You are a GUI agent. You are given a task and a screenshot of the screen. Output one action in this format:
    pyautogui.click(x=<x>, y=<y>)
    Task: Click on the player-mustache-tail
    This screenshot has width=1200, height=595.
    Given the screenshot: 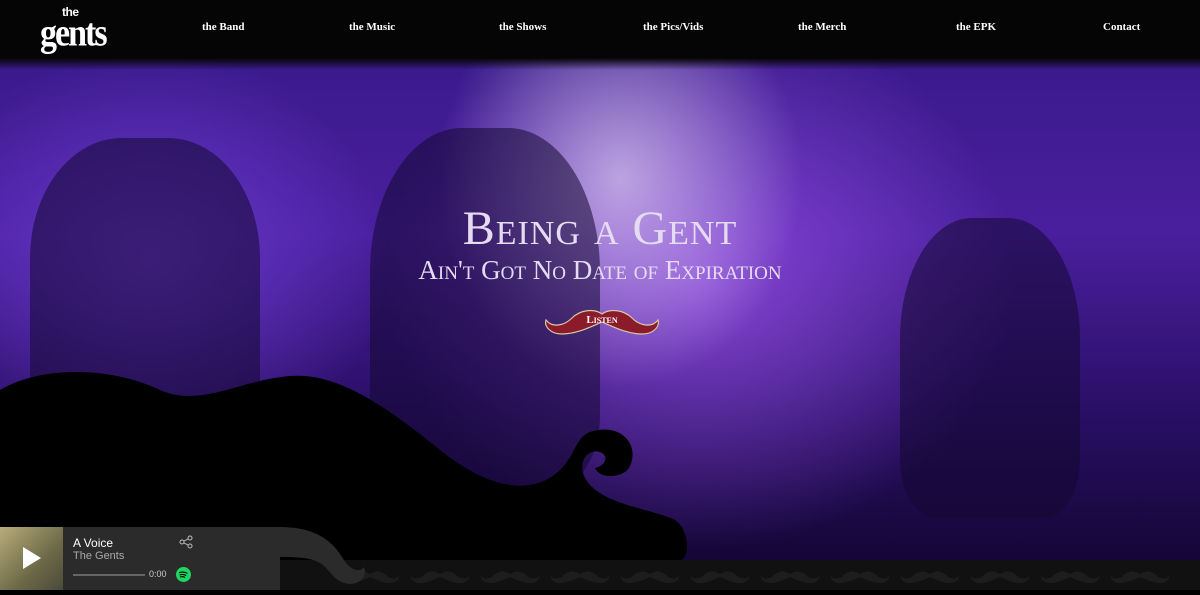 What is the action you would take?
    pyautogui.click(x=322, y=555)
    